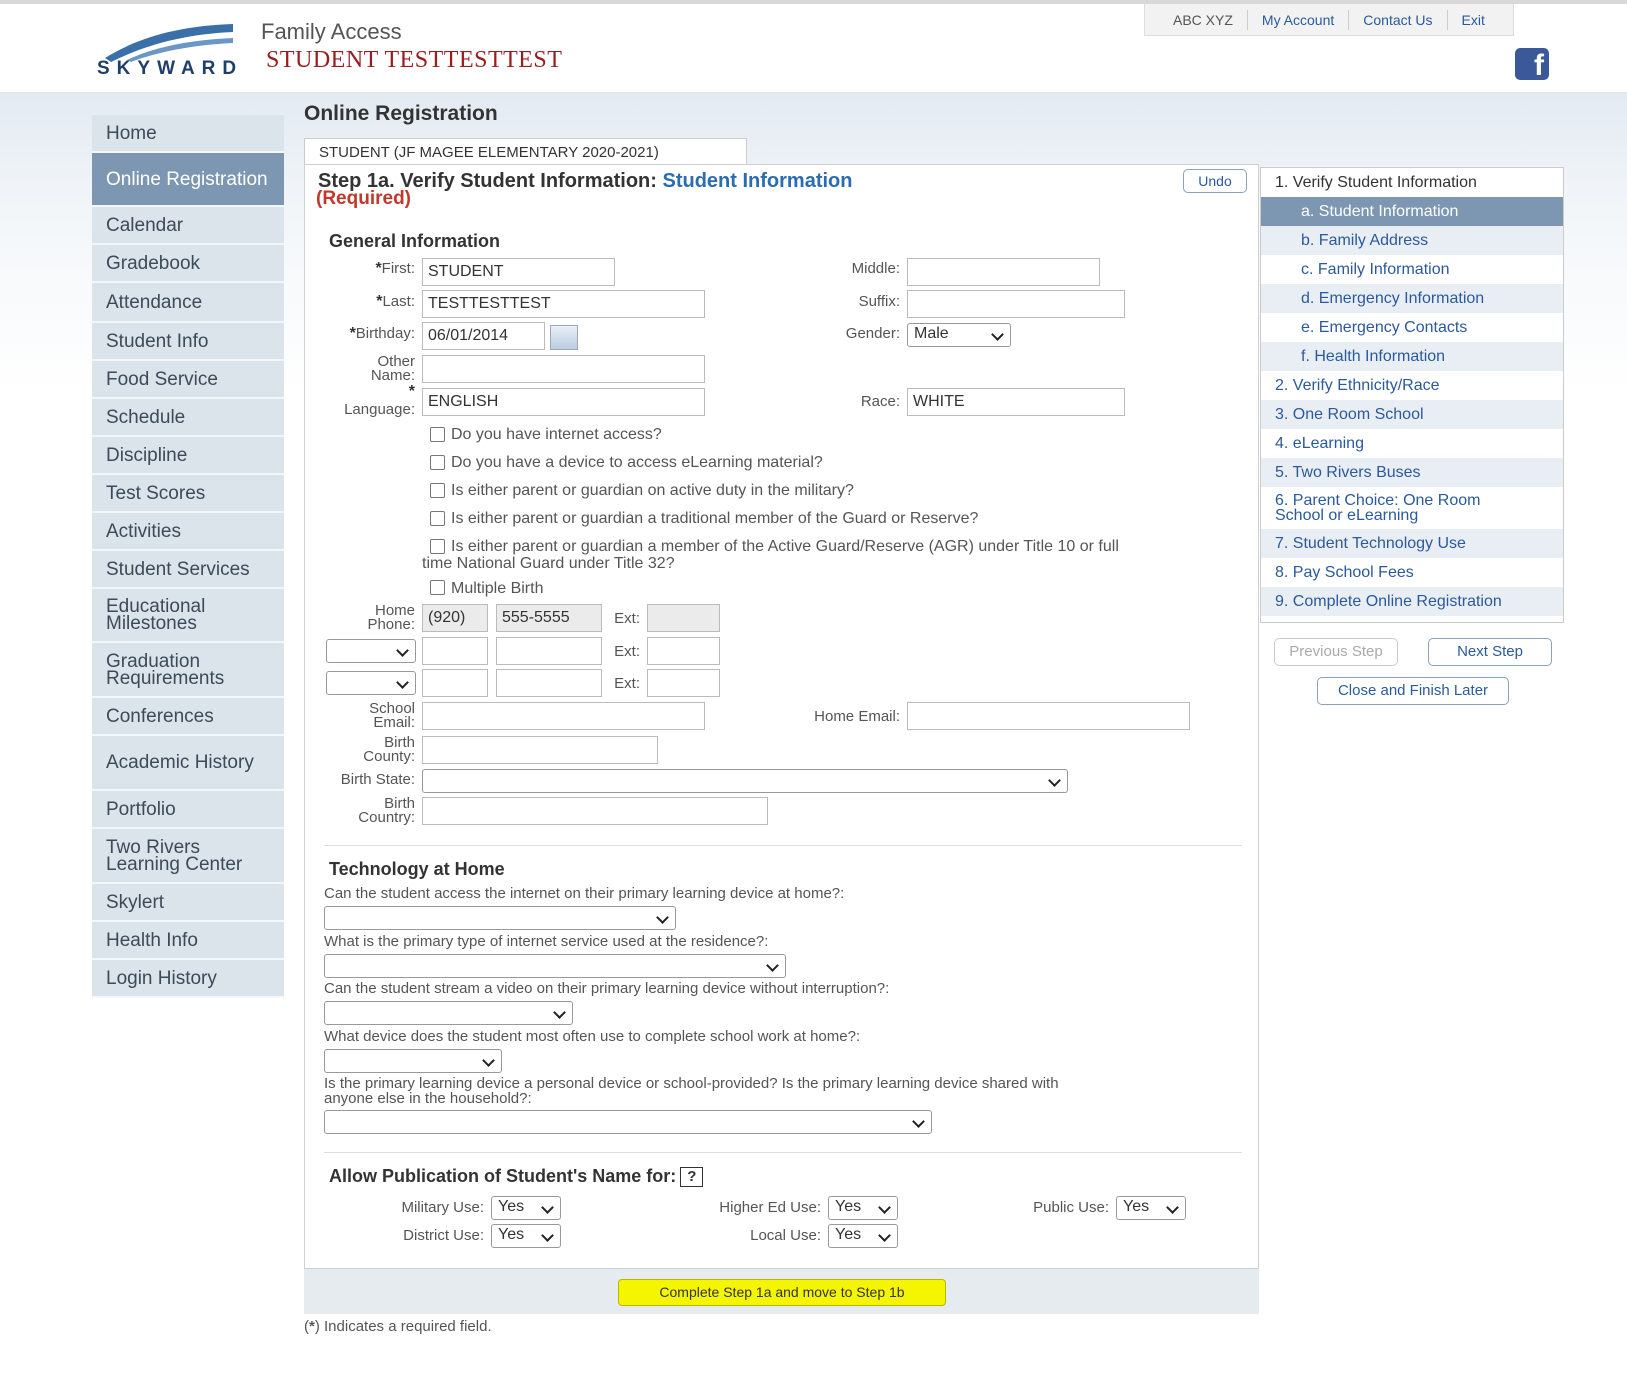 The height and width of the screenshot is (1373, 1627). I want to click on multiple-birth-label: Multiple Birth, so click(497, 588).